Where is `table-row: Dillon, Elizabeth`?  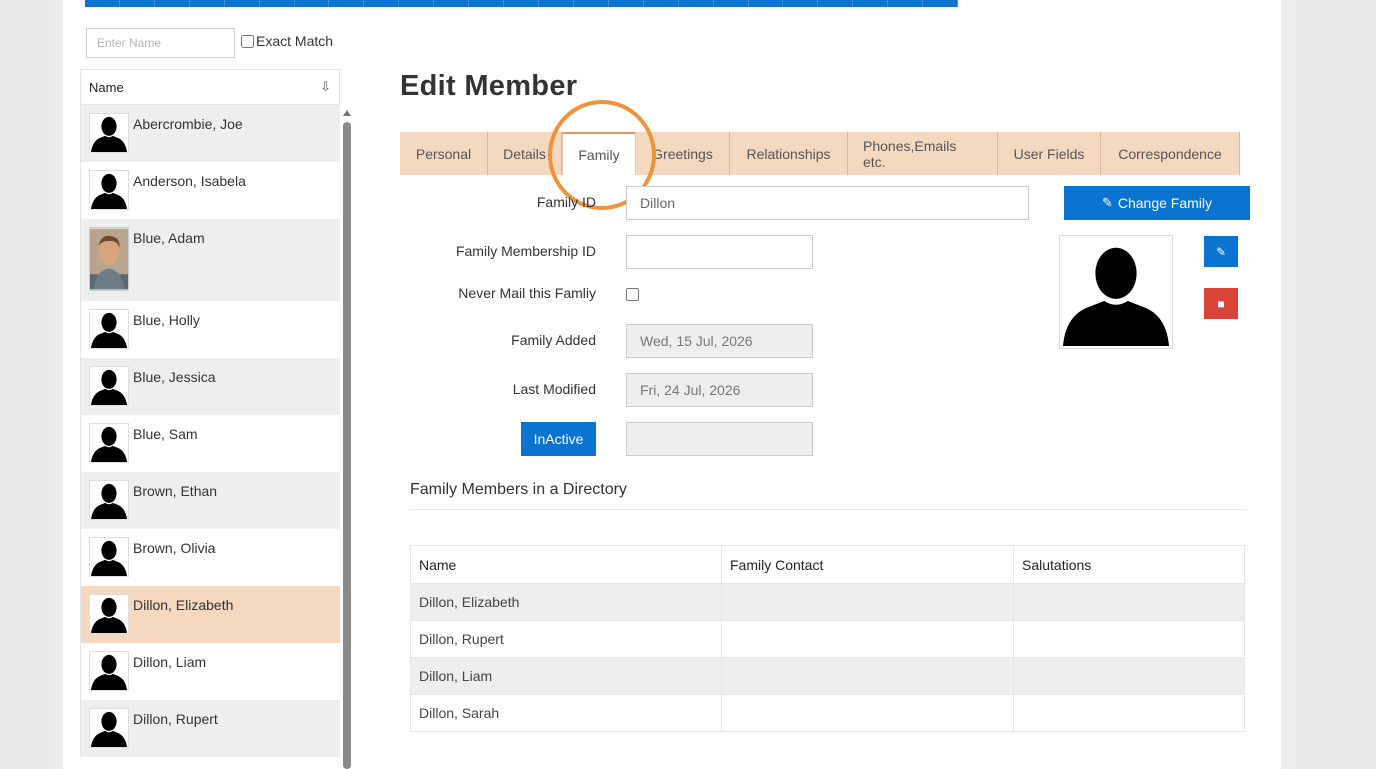
table-row: Dillon, Elizabeth is located at coordinates (827, 602).